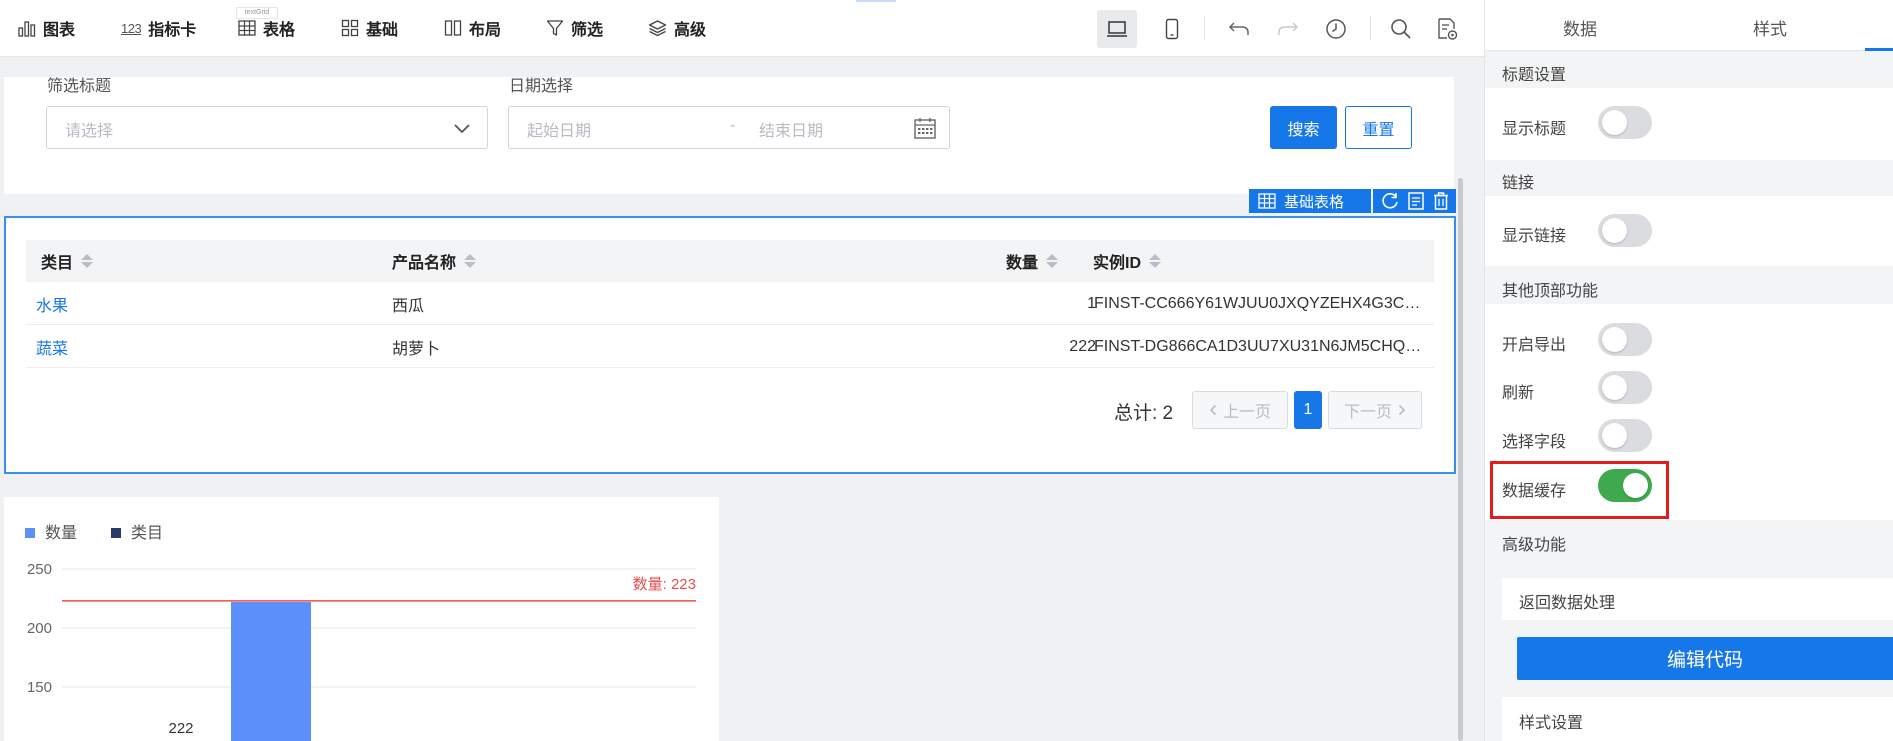 This screenshot has height=741, width=1893. I want to click on redo-icon, so click(1288, 28).